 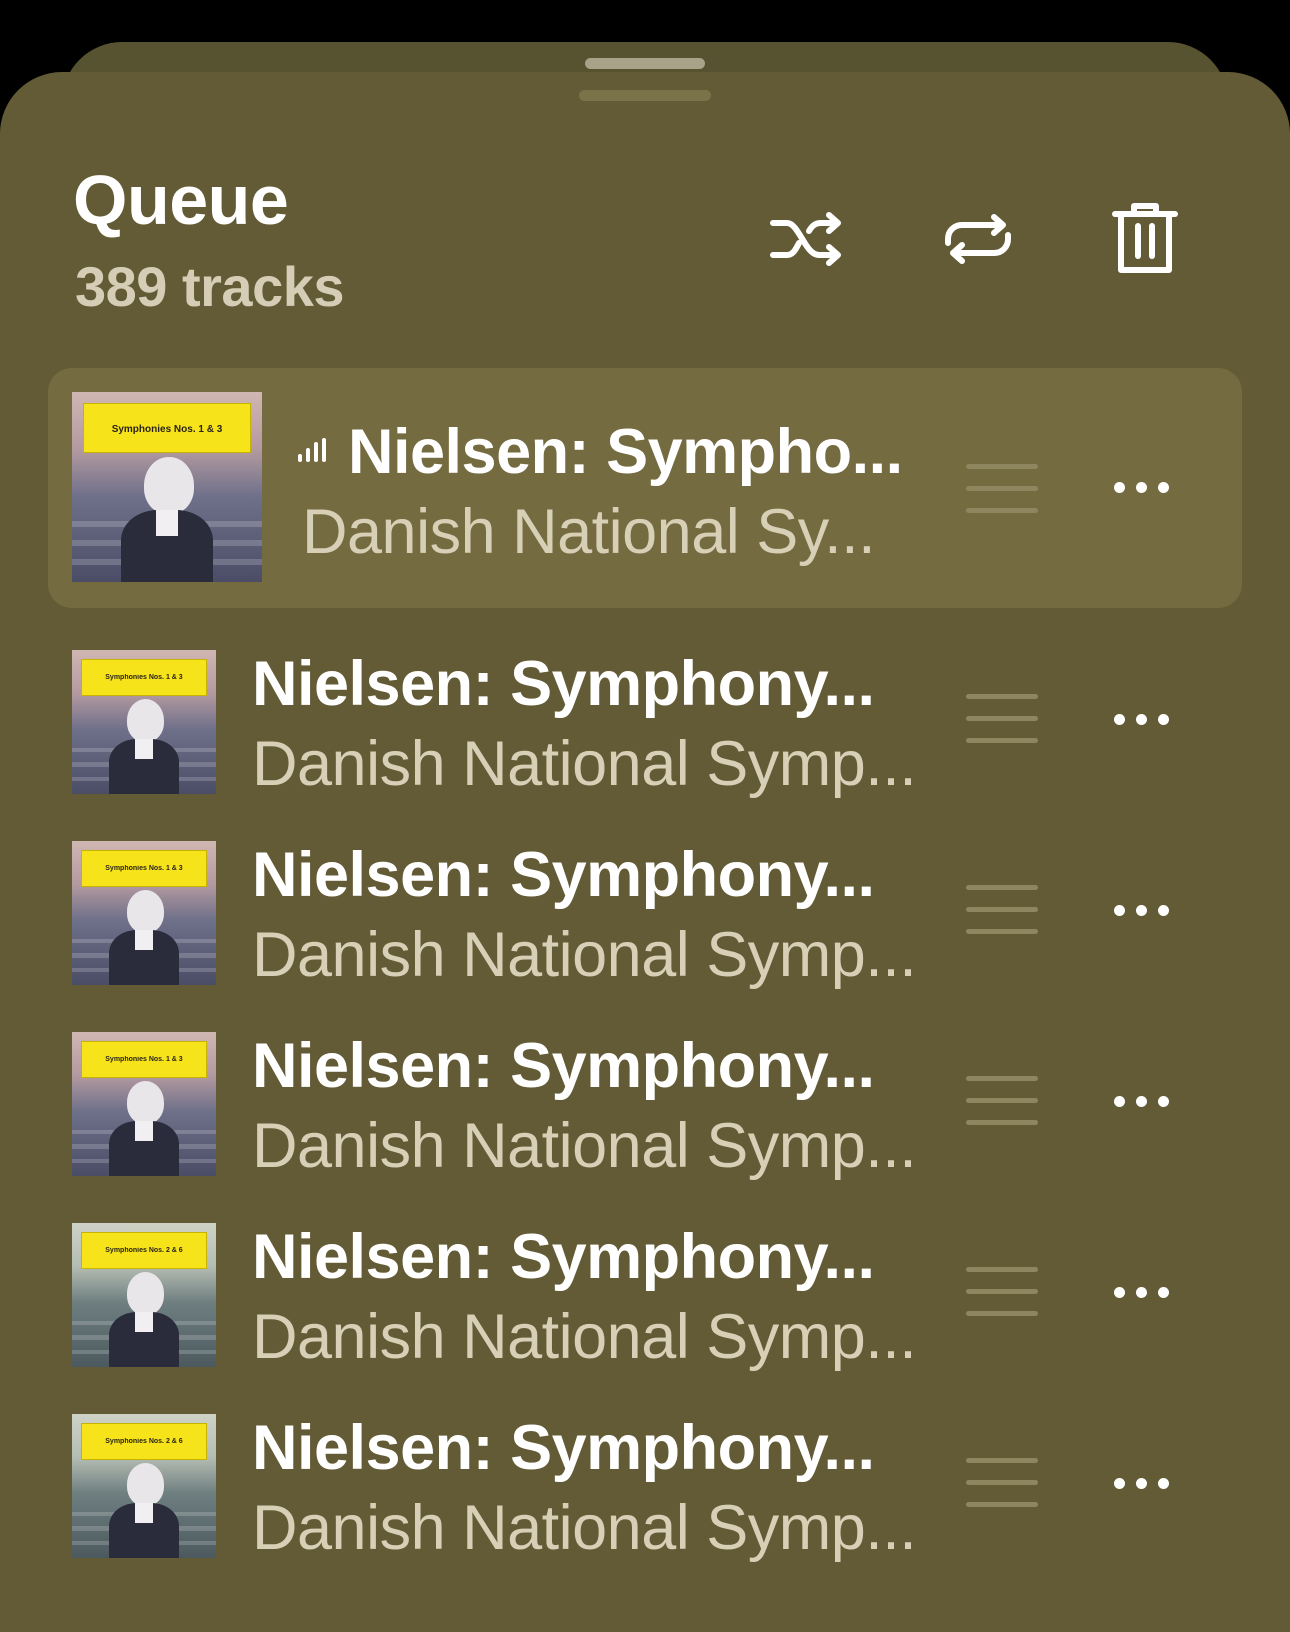 I want to click on clear-queue-button, so click(x=1145, y=239).